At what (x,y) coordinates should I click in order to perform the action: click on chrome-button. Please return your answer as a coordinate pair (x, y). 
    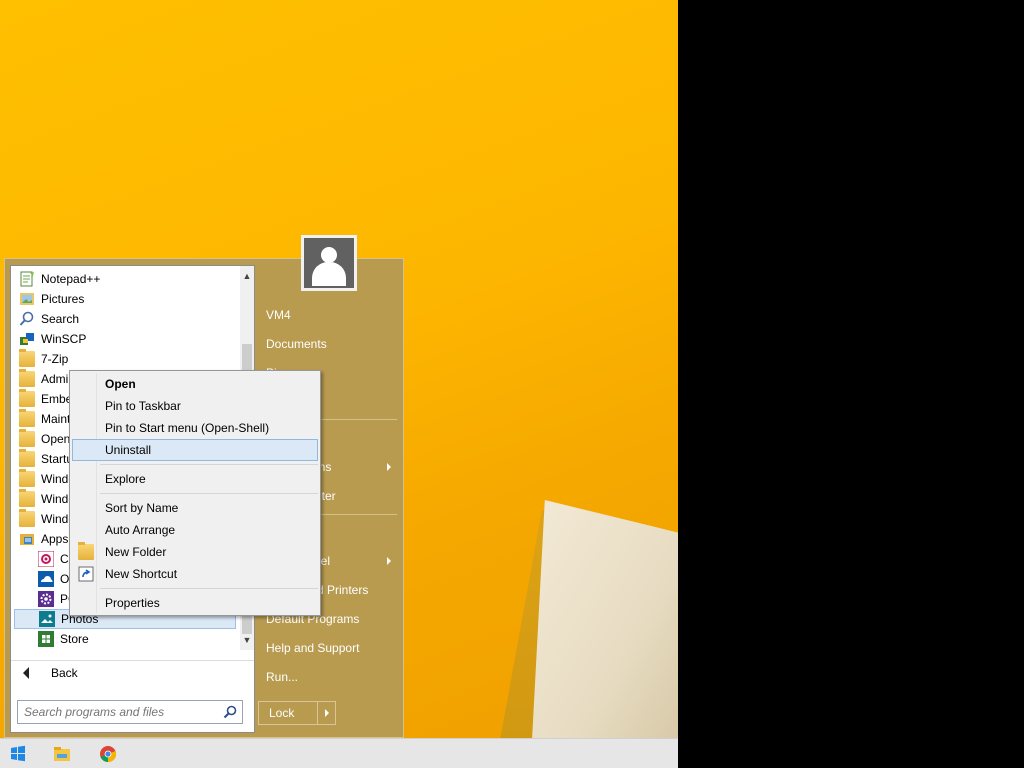
    Looking at the image, I should click on (108, 754).